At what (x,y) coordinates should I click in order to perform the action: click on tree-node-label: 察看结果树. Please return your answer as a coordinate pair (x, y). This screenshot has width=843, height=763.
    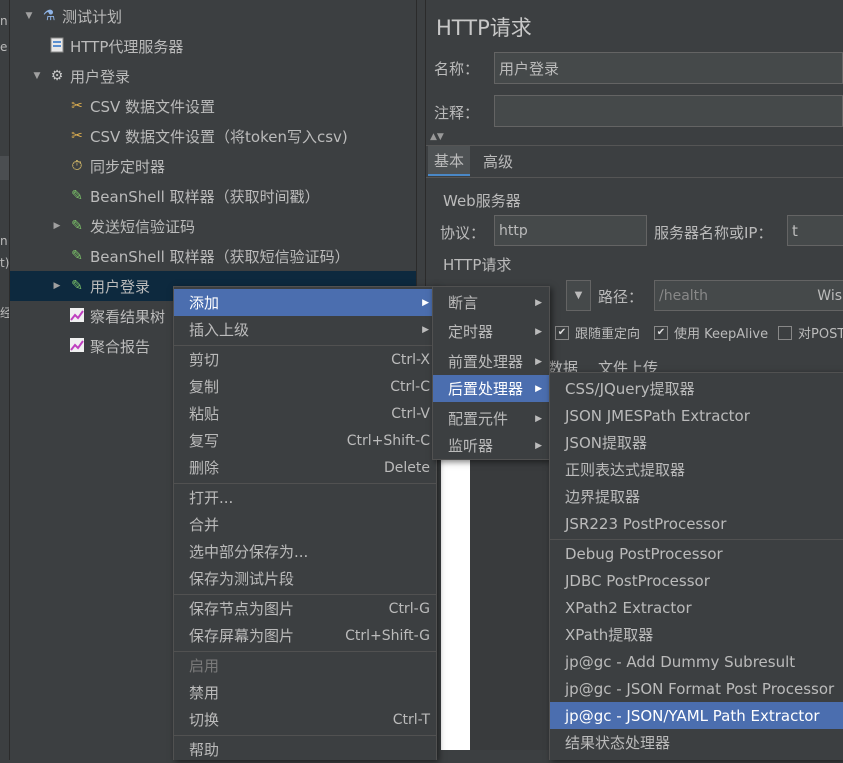
    Looking at the image, I should click on (128, 316).